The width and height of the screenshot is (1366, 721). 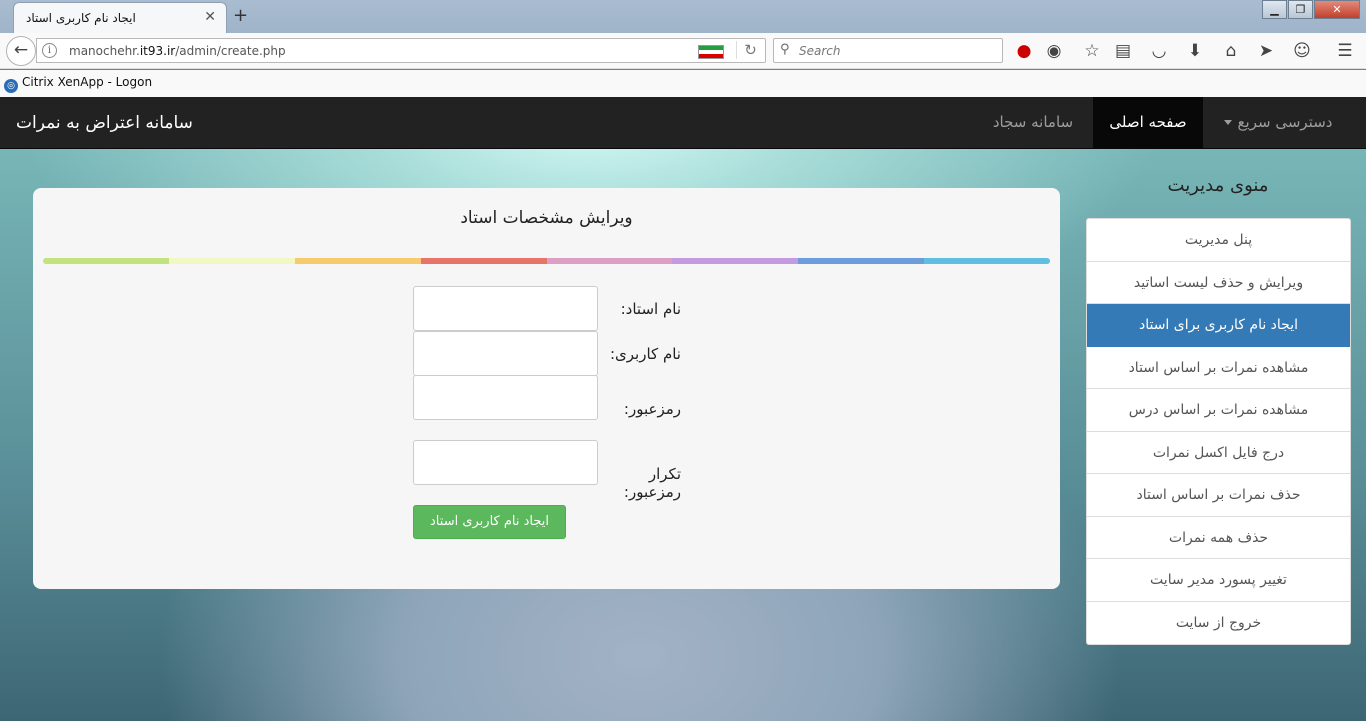 I want to click on sidebar-item: مشاهده نمرات بر اساس درس, so click(x=1218, y=410).